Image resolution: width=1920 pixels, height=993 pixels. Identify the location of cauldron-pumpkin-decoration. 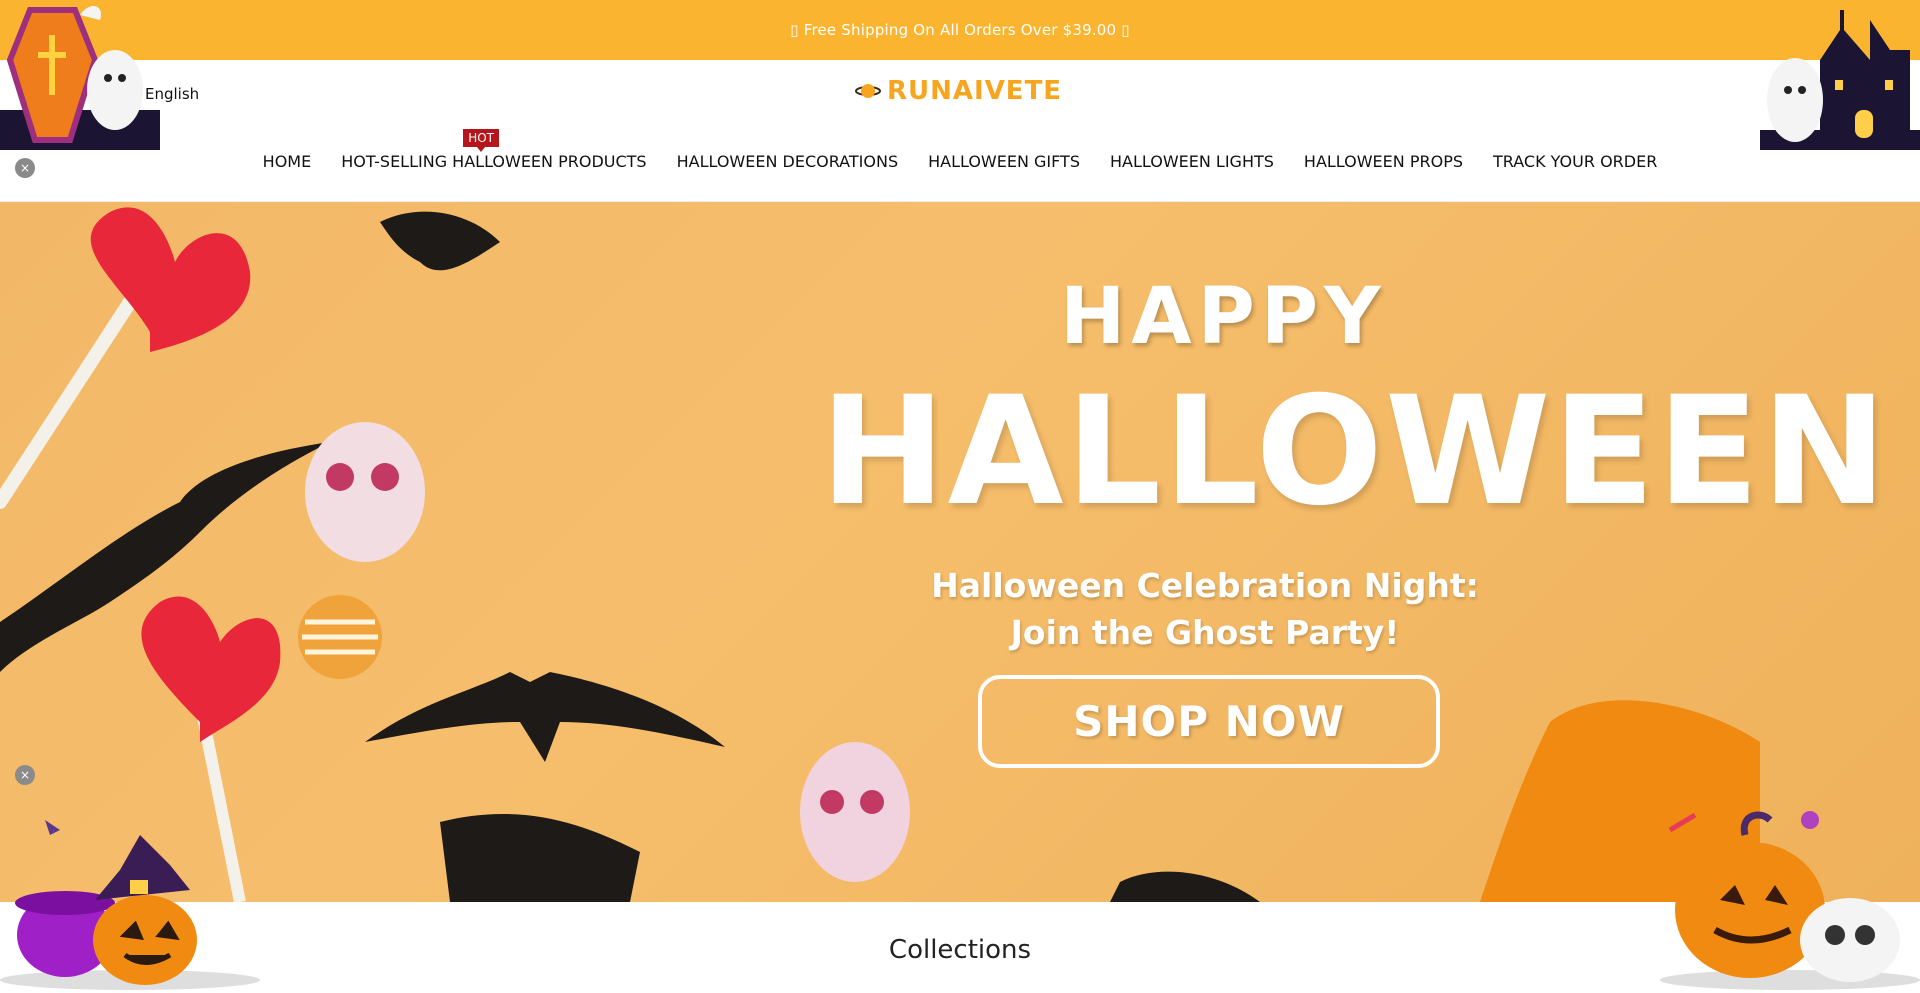
(130, 905).